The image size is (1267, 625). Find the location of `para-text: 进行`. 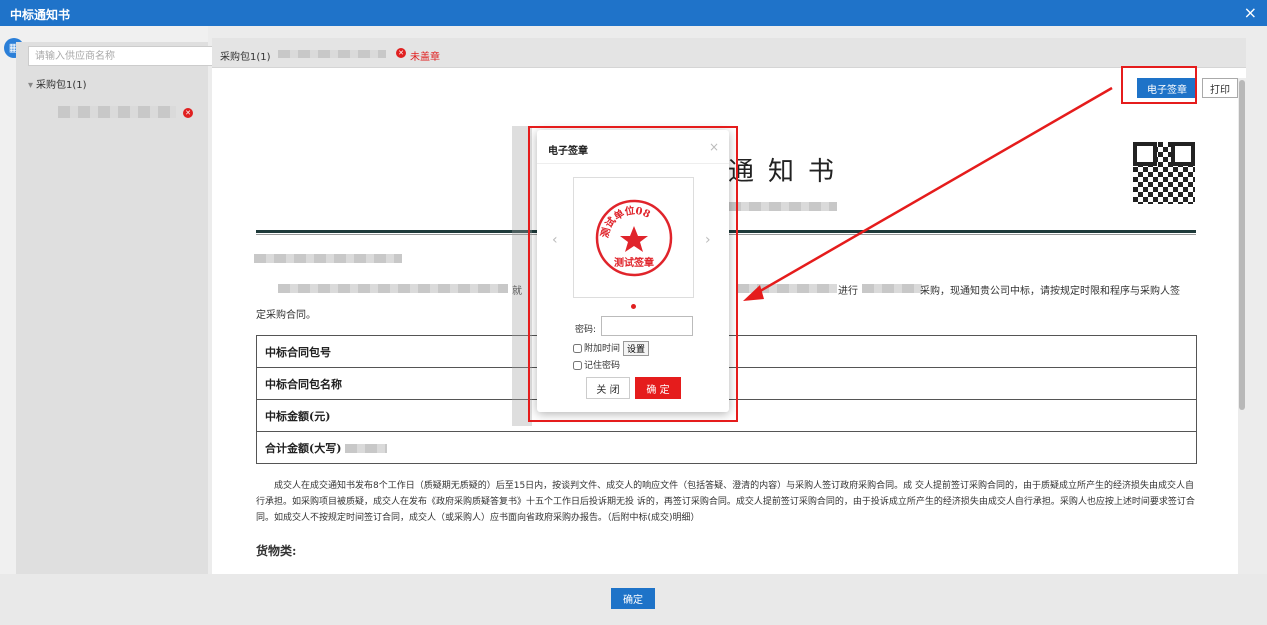

para-text: 进行 is located at coordinates (848, 291).